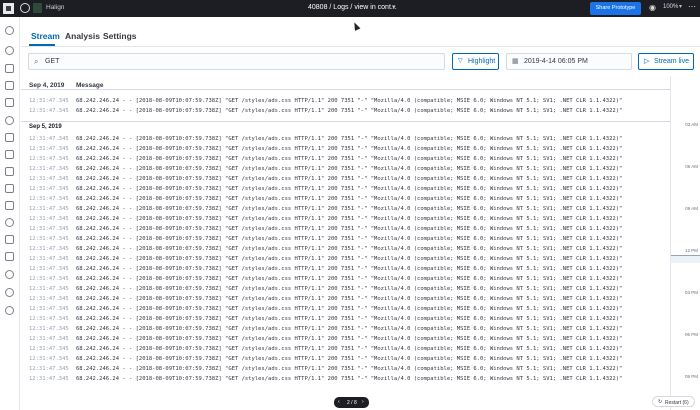 The width and height of the screenshot is (700, 410). Describe the element at coordinates (55, 7) in the screenshot. I see `project-name: Halign` at that location.